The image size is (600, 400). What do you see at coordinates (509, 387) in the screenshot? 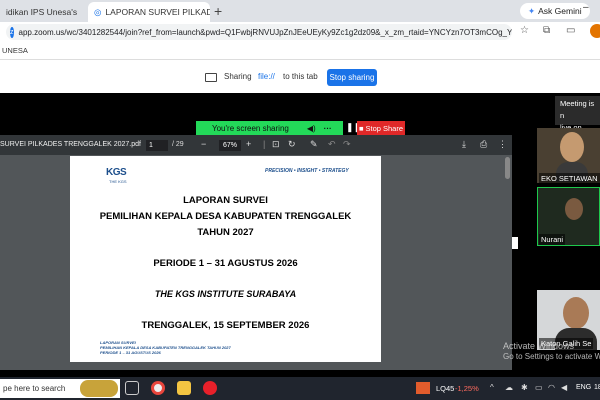
I see `onedrive-icon: ☁` at bounding box center [509, 387].